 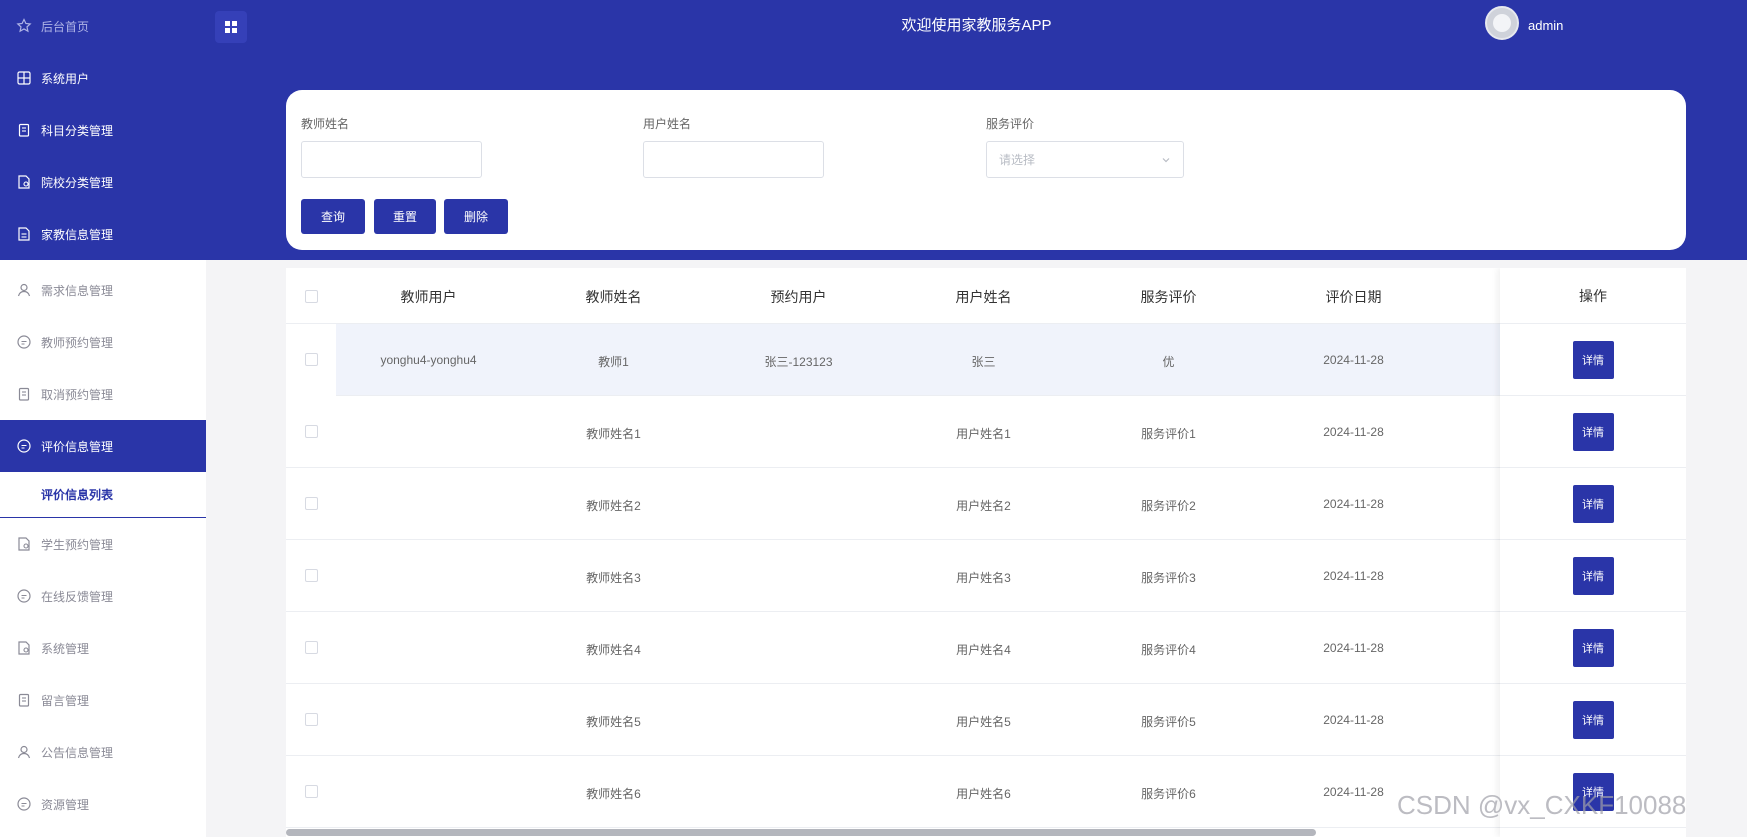 What do you see at coordinates (103, 648) in the screenshot?
I see `sidebar-item-system-management: 系统管理` at bounding box center [103, 648].